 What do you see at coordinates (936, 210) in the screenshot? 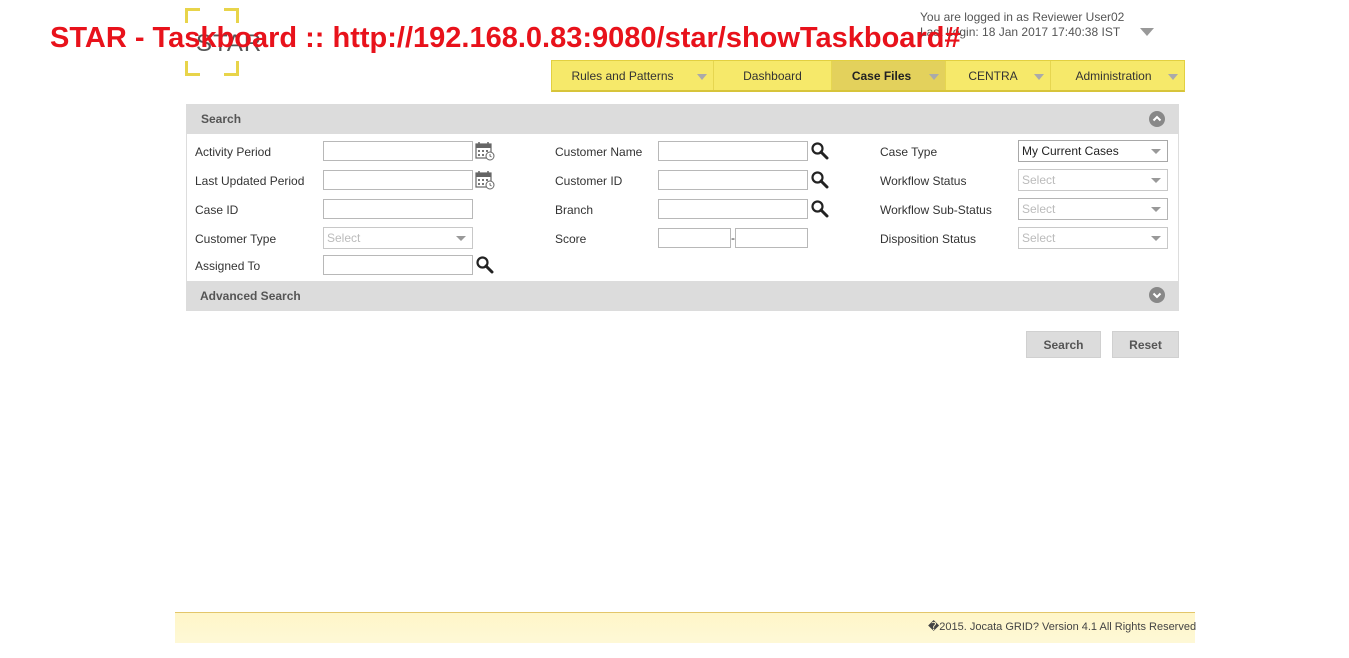
I see `workflow-sub-status-label: Workflow Sub-Status` at bounding box center [936, 210].